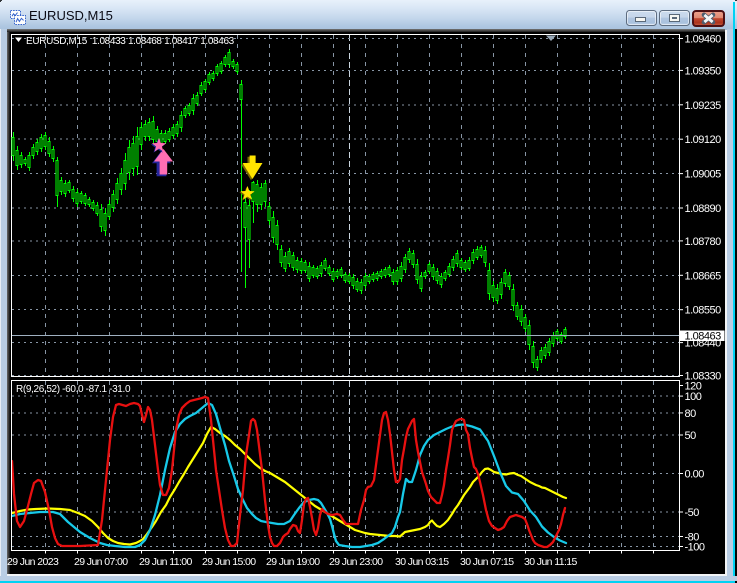  I want to click on svg-text: 100, so click(693, 397).